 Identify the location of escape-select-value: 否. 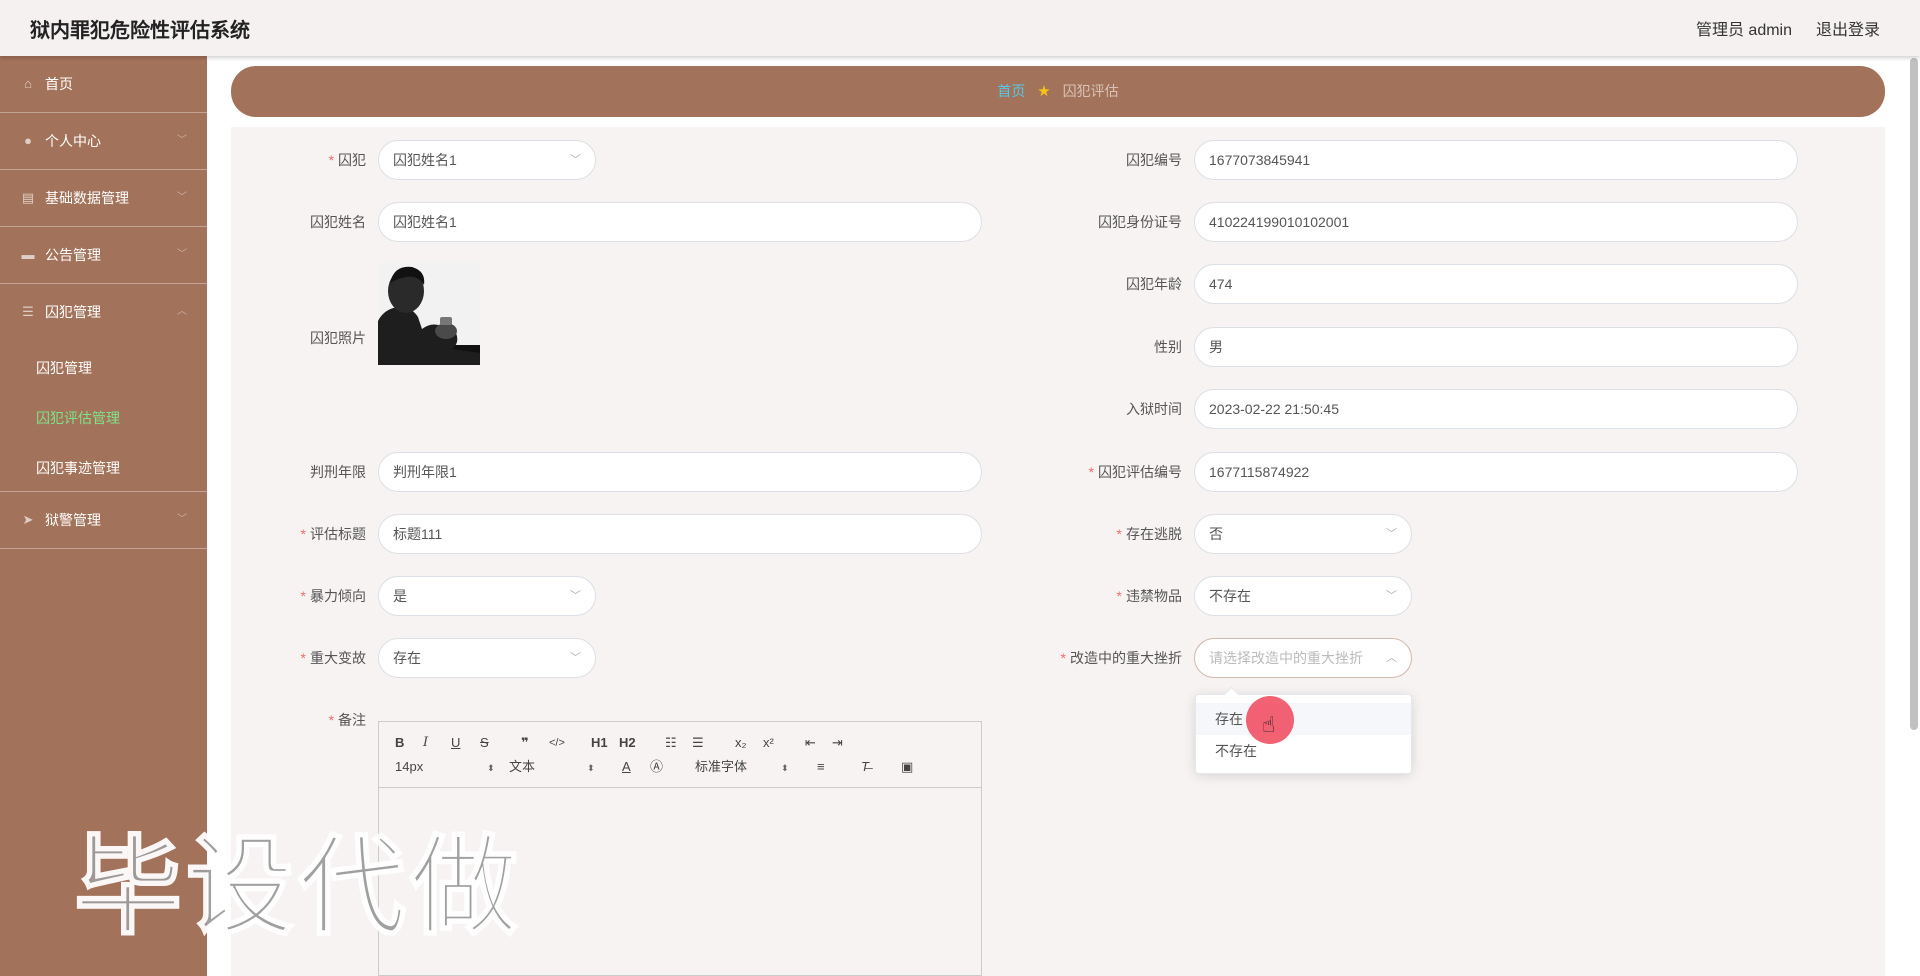
(1216, 534).